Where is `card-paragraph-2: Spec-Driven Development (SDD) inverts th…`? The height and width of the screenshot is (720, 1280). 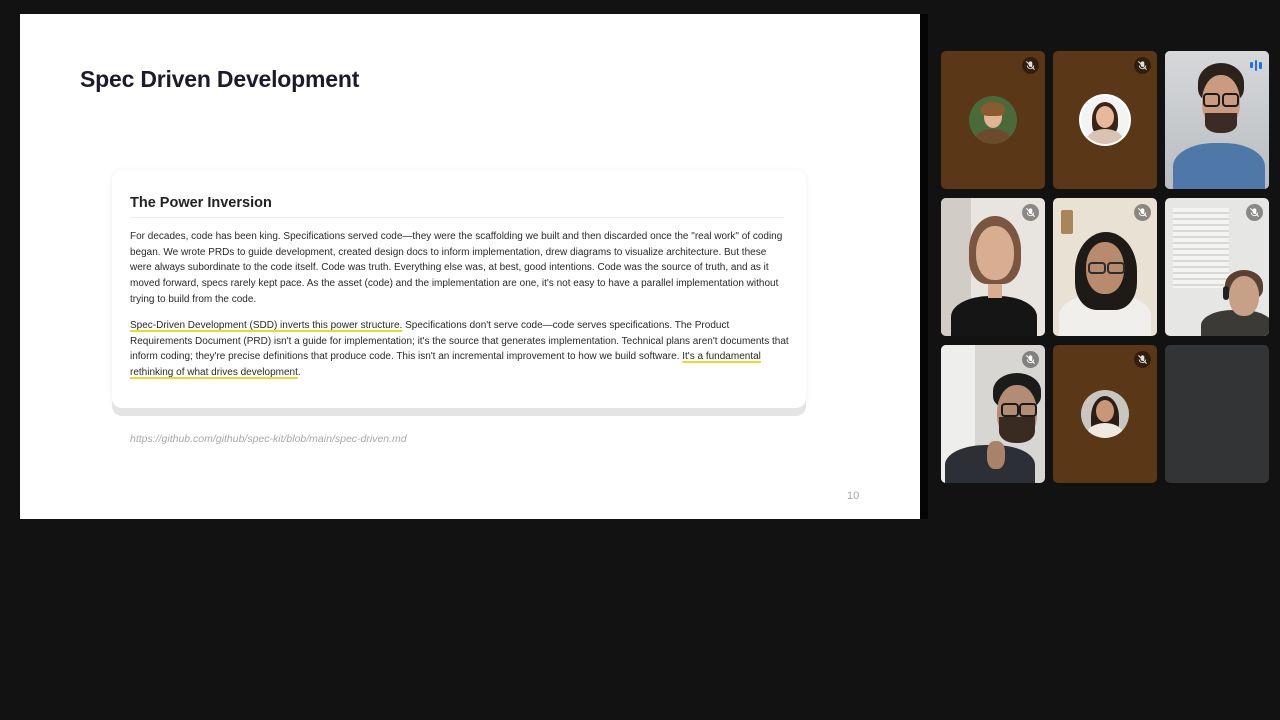 card-paragraph-2: Spec-Driven Development (SDD) inverts th… is located at coordinates (460, 349).